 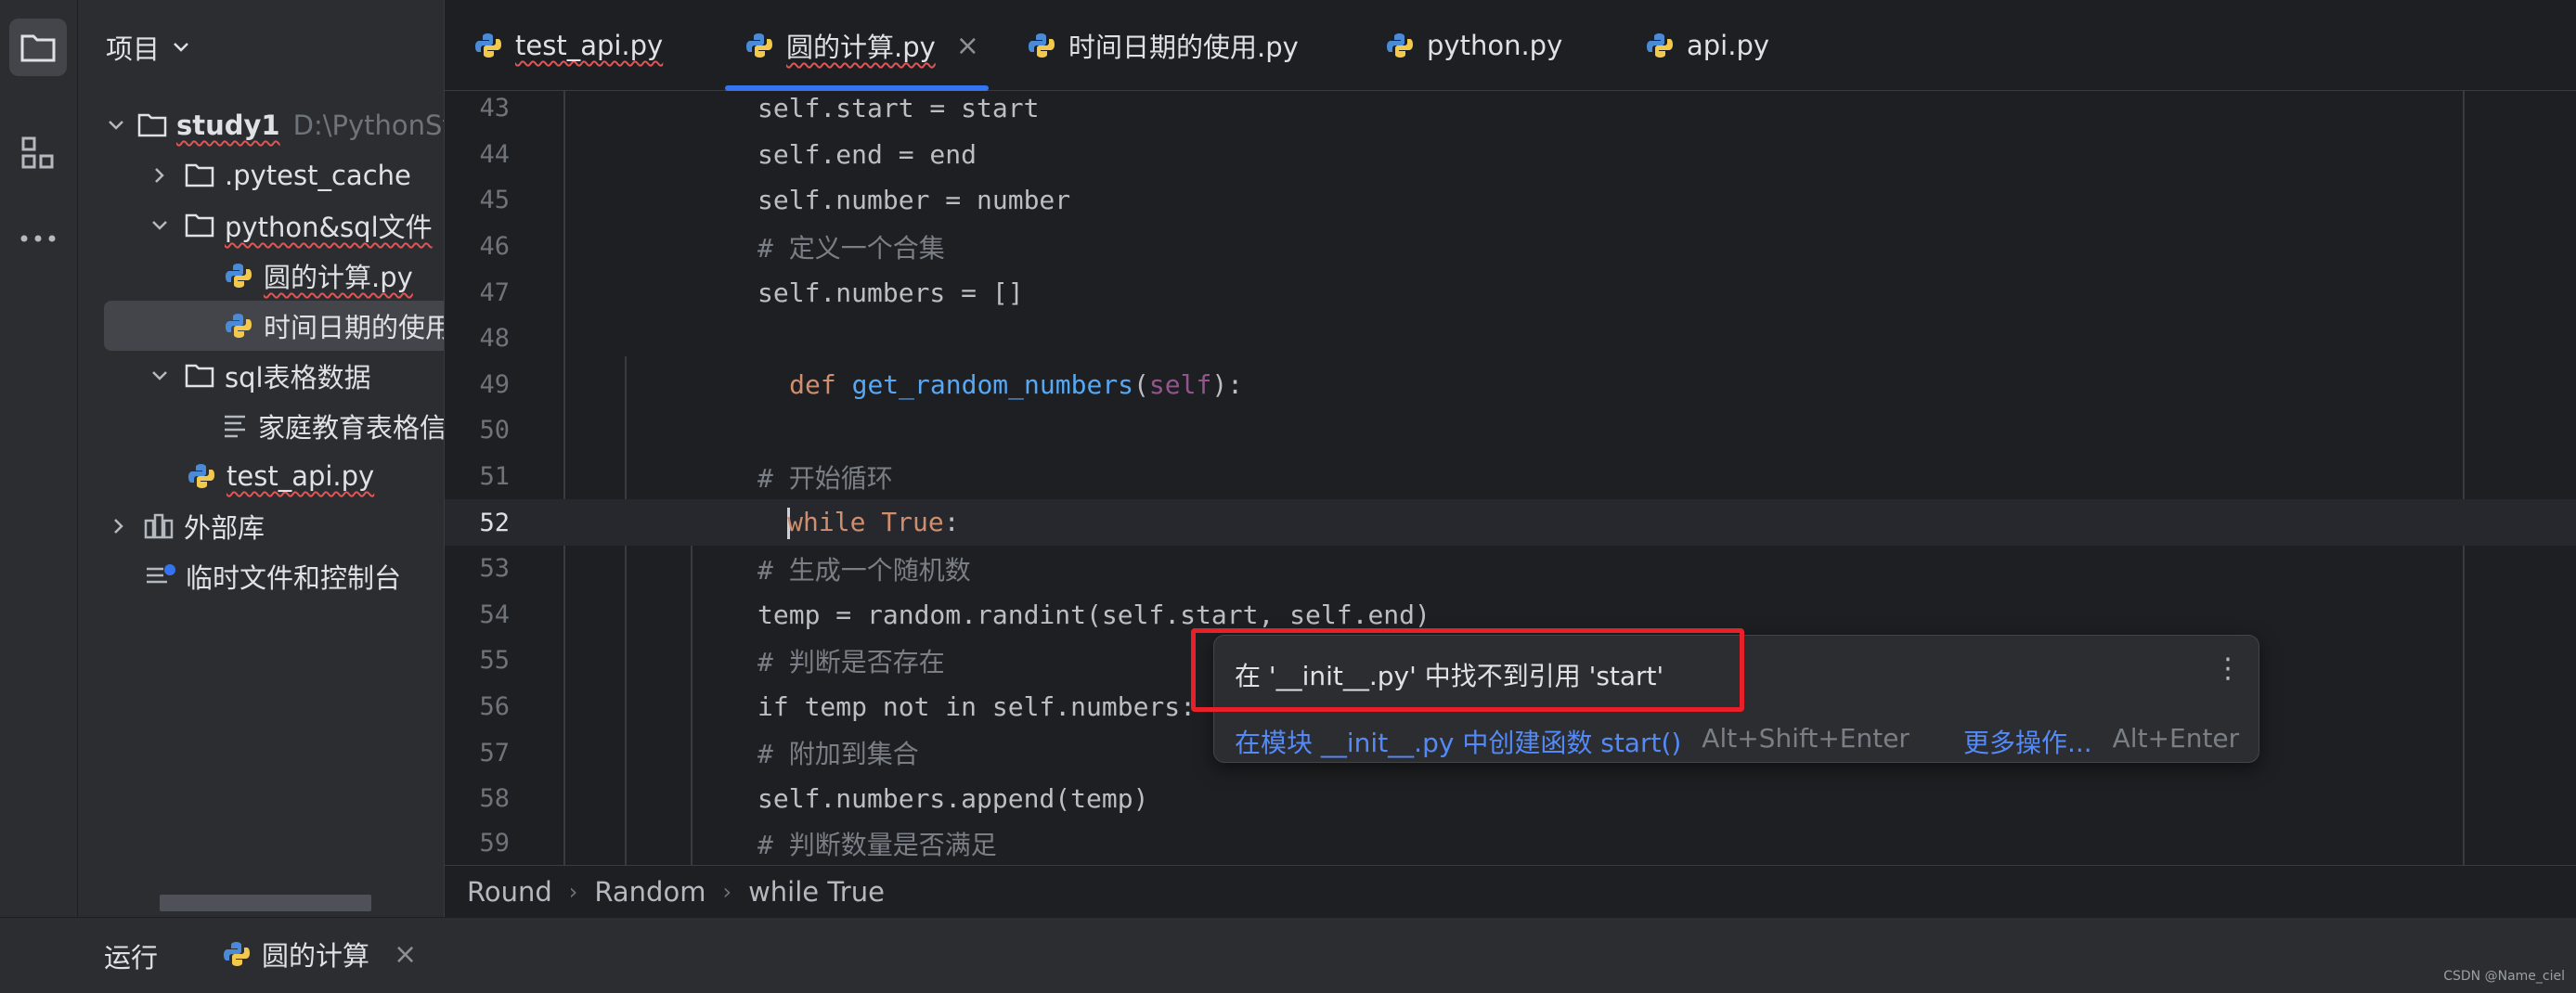 What do you see at coordinates (1805, 738) in the screenshot?
I see `shortcut-label: Alt+Shift+Enter` at bounding box center [1805, 738].